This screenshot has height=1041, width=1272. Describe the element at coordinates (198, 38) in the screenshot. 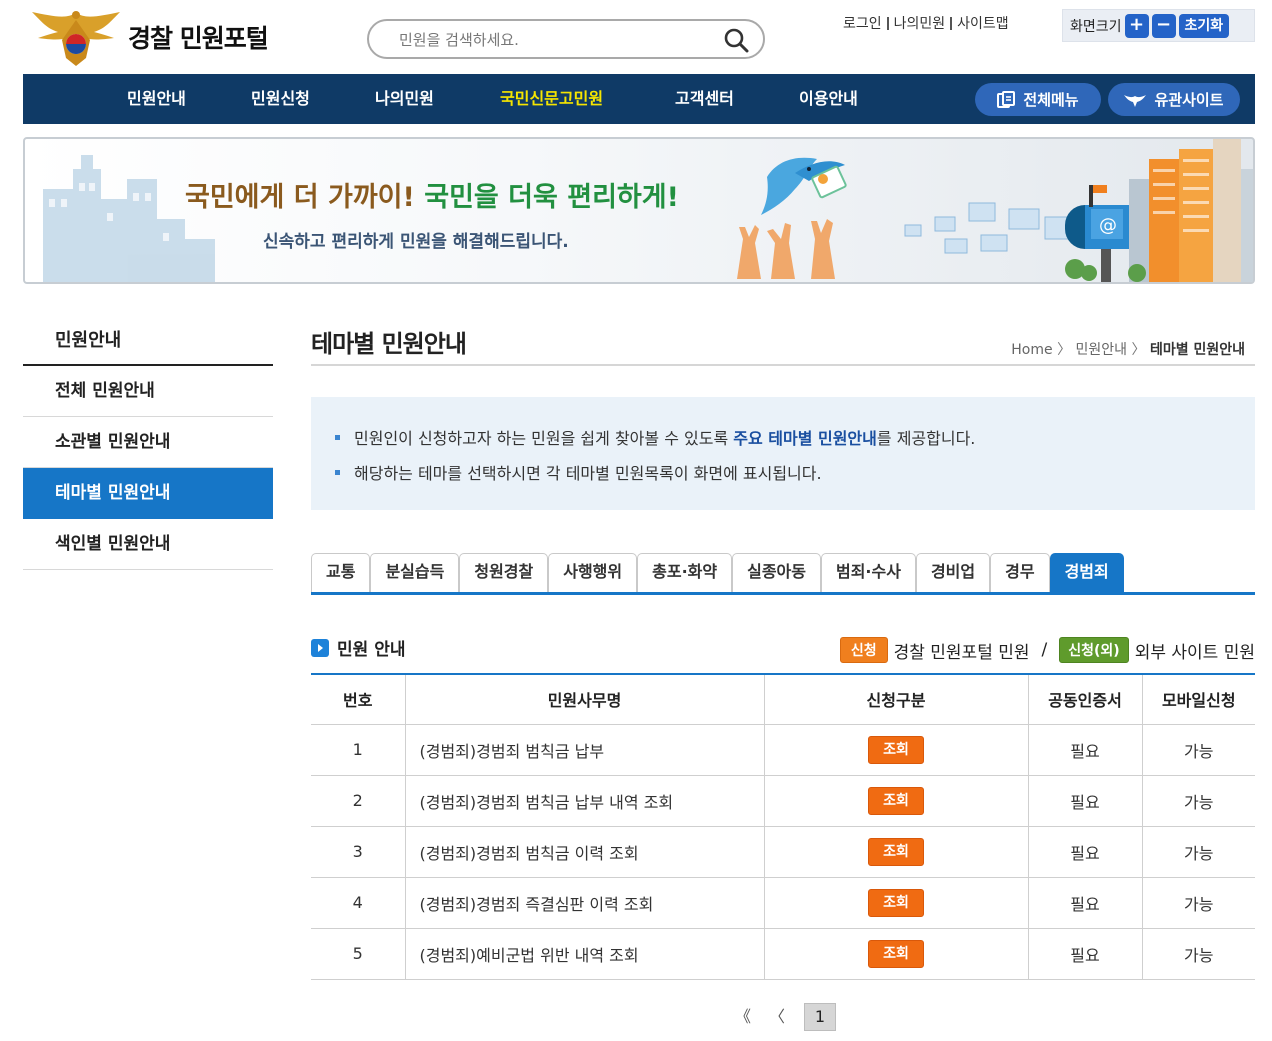

I see `site-title: 경찰 민원포털` at that location.